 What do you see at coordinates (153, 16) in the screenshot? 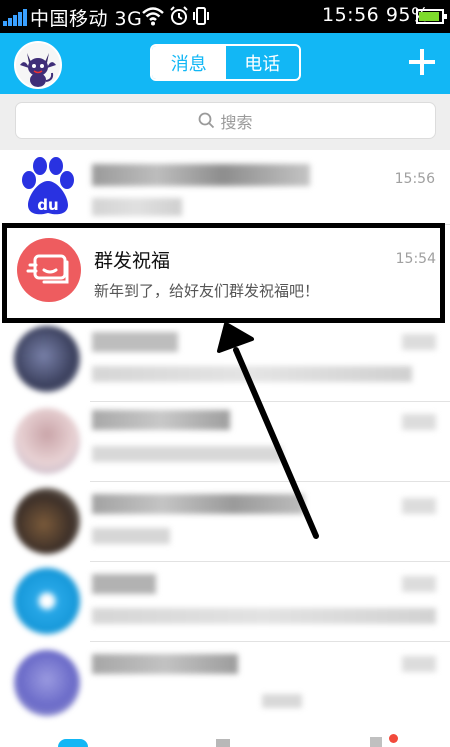
I see `wifi-icon` at bounding box center [153, 16].